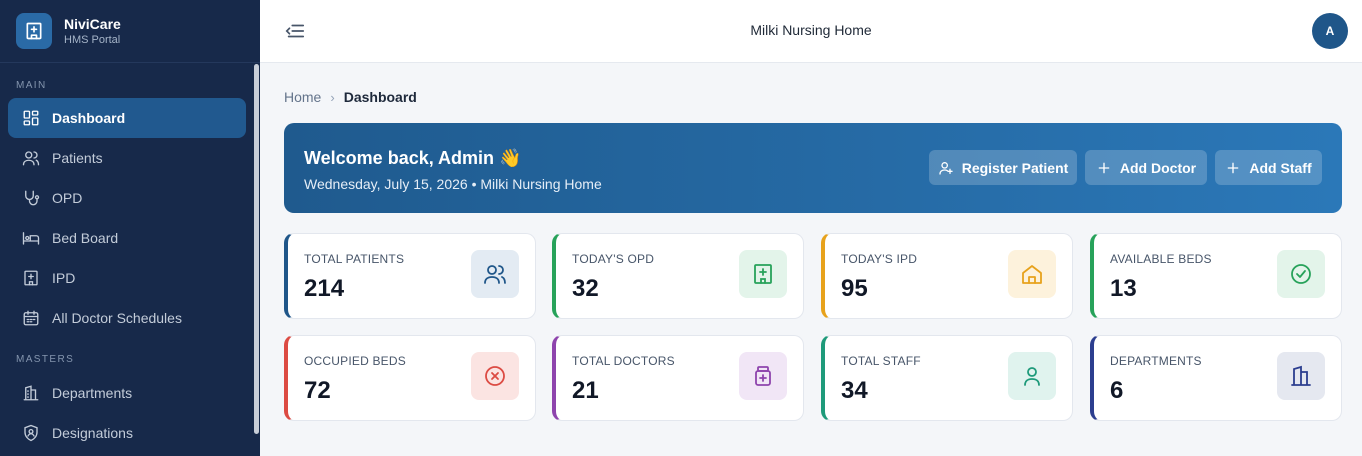 Image resolution: width=1362 pixels, height=456 pixels. What do you see at coordinates (317, 390) in the screenshot?
I see `stat-value: 72` at bounding box center [317, 390].